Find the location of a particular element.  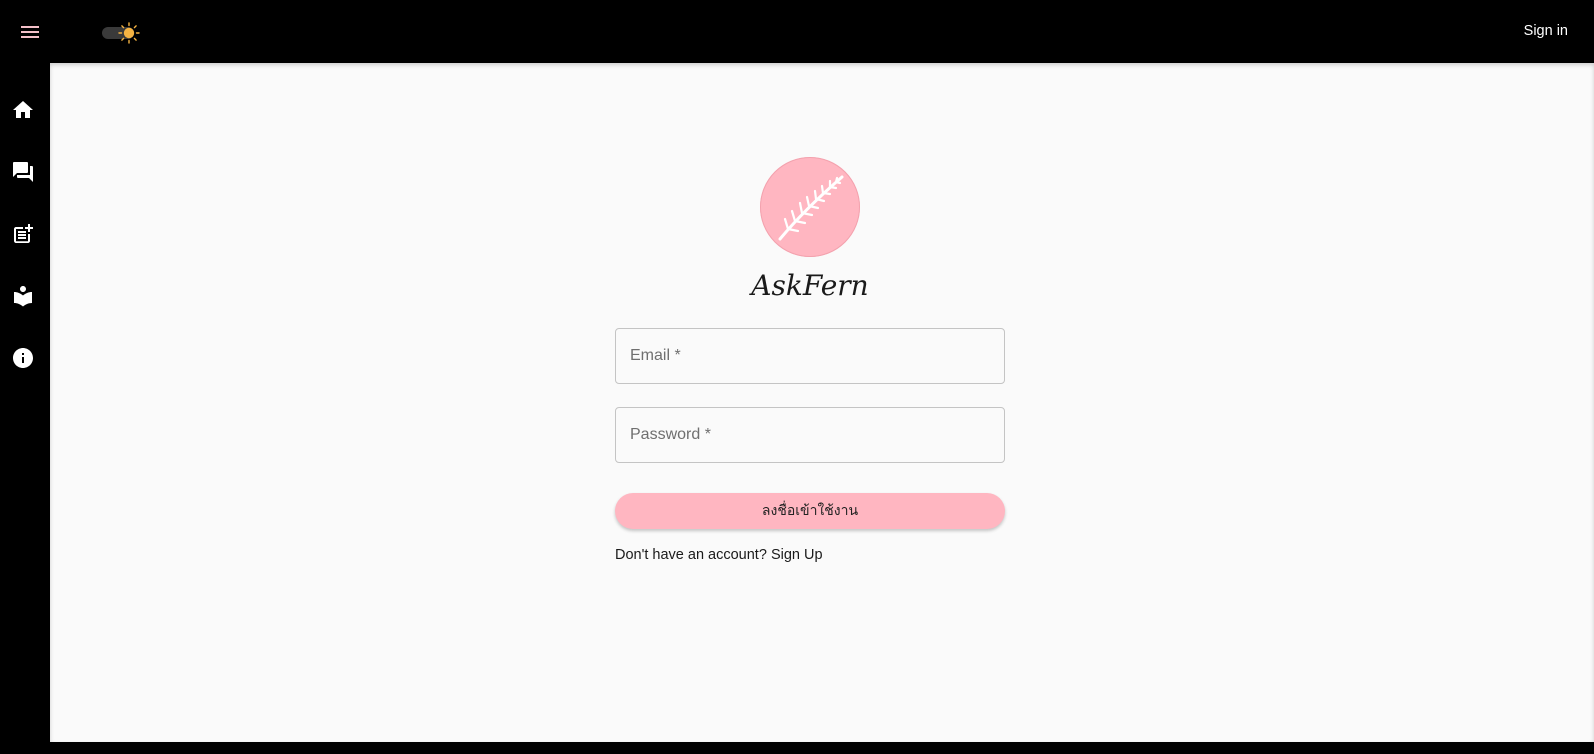

learn-icon is located at coordinates (23, 296).